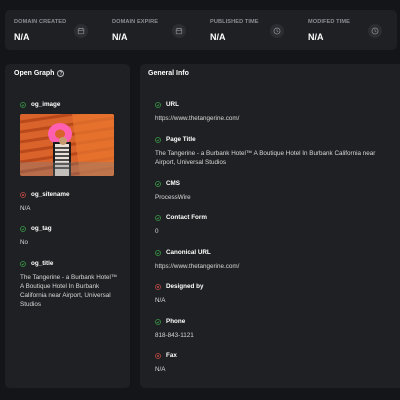 Image resolution: width=400 pixels, height=400 pixels. What do you see at coordinates (36, 236) in the screenshot?
I see `og-tag-field: og_tag No` at bounding box center [36, 236].